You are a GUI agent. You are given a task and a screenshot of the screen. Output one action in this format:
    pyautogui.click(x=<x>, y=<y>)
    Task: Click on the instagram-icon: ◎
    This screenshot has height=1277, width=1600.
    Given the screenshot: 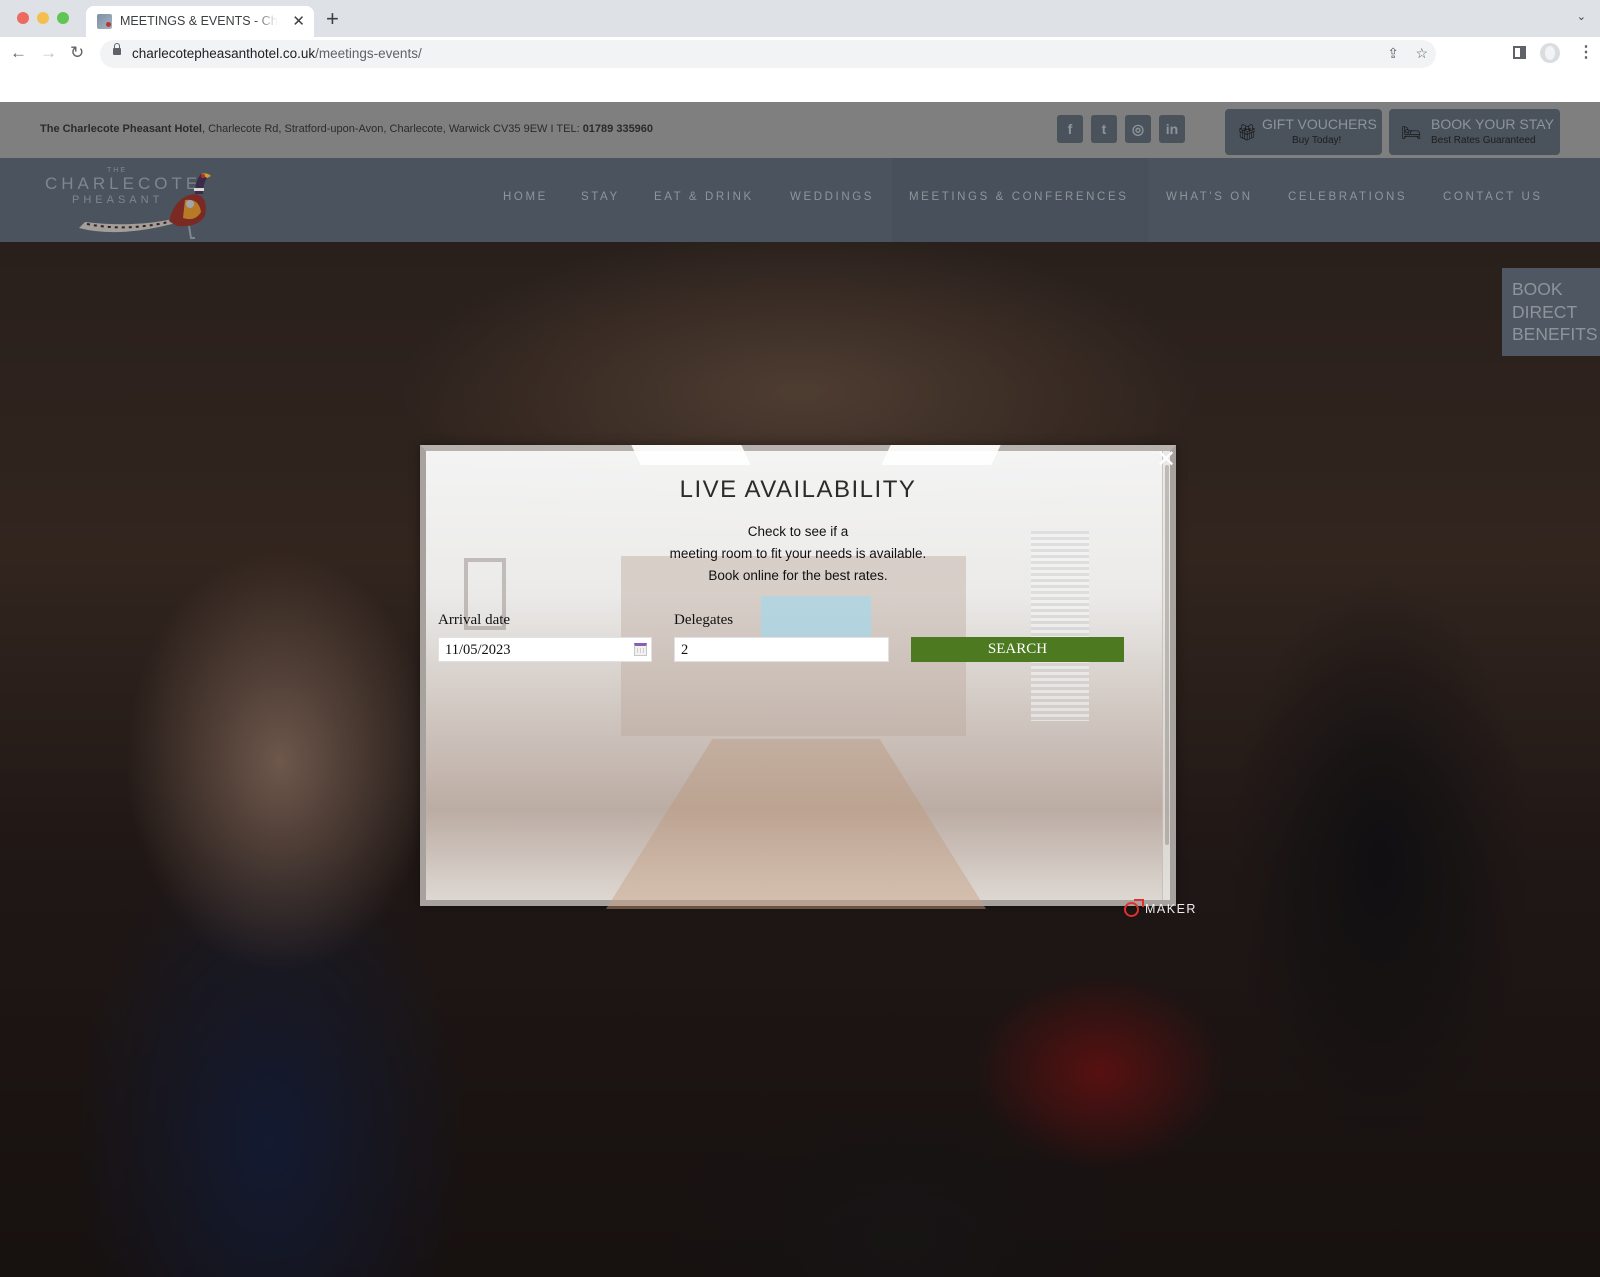 What is the action you would take?
    pyautogui.click(x=1138, y=129)
    